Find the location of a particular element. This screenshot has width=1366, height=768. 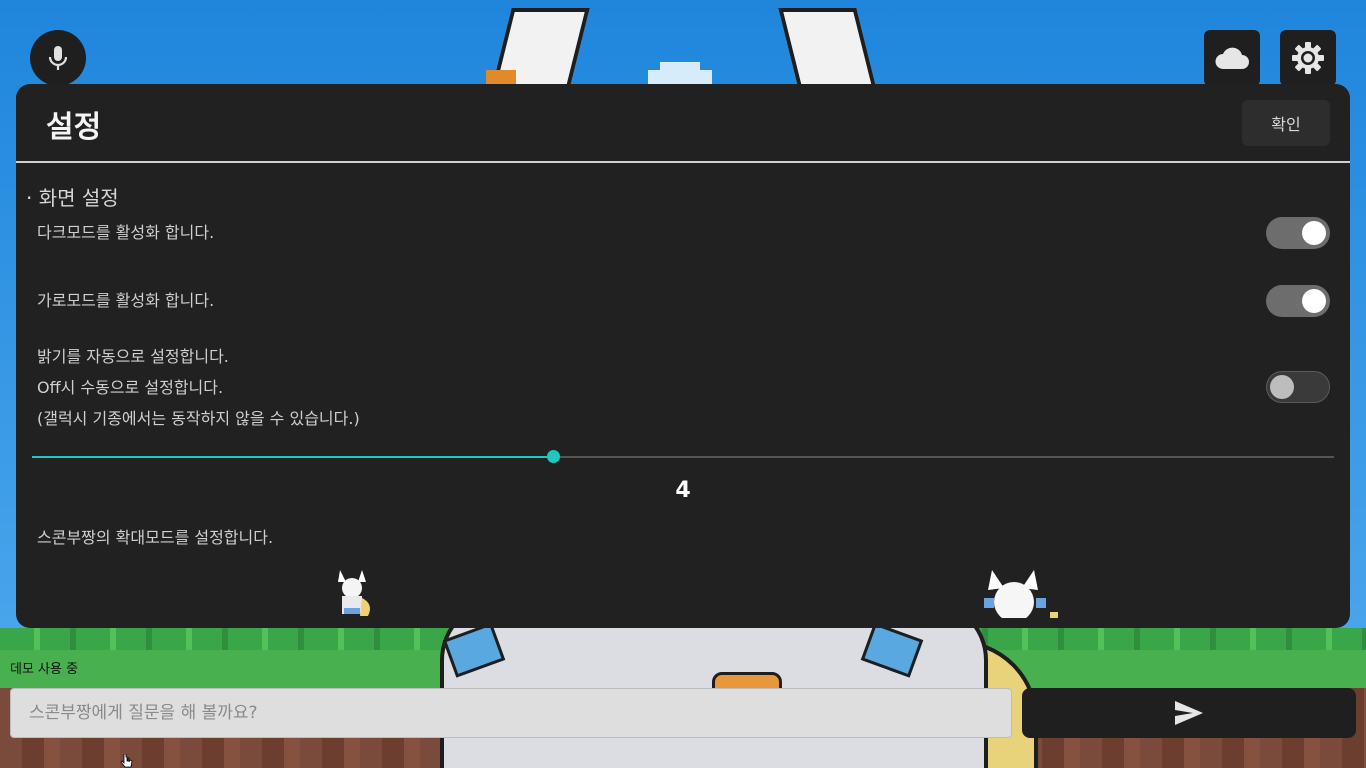

demo-status-label: 데모 사용 중 is located at coordinates (44, 669).